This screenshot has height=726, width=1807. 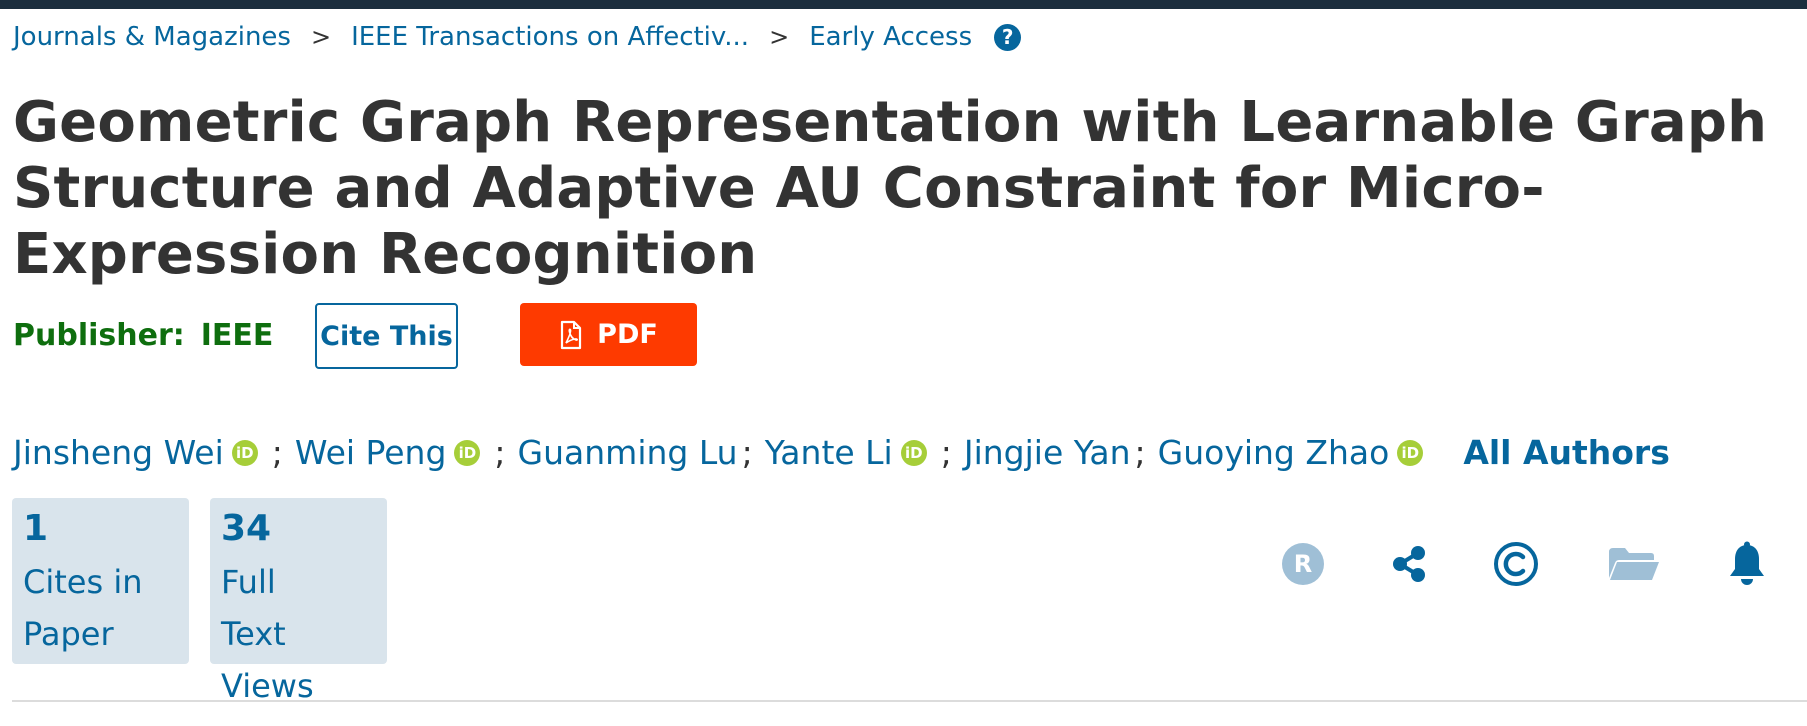 I want to click on metric-value: 34, so click(x=246, y=528).